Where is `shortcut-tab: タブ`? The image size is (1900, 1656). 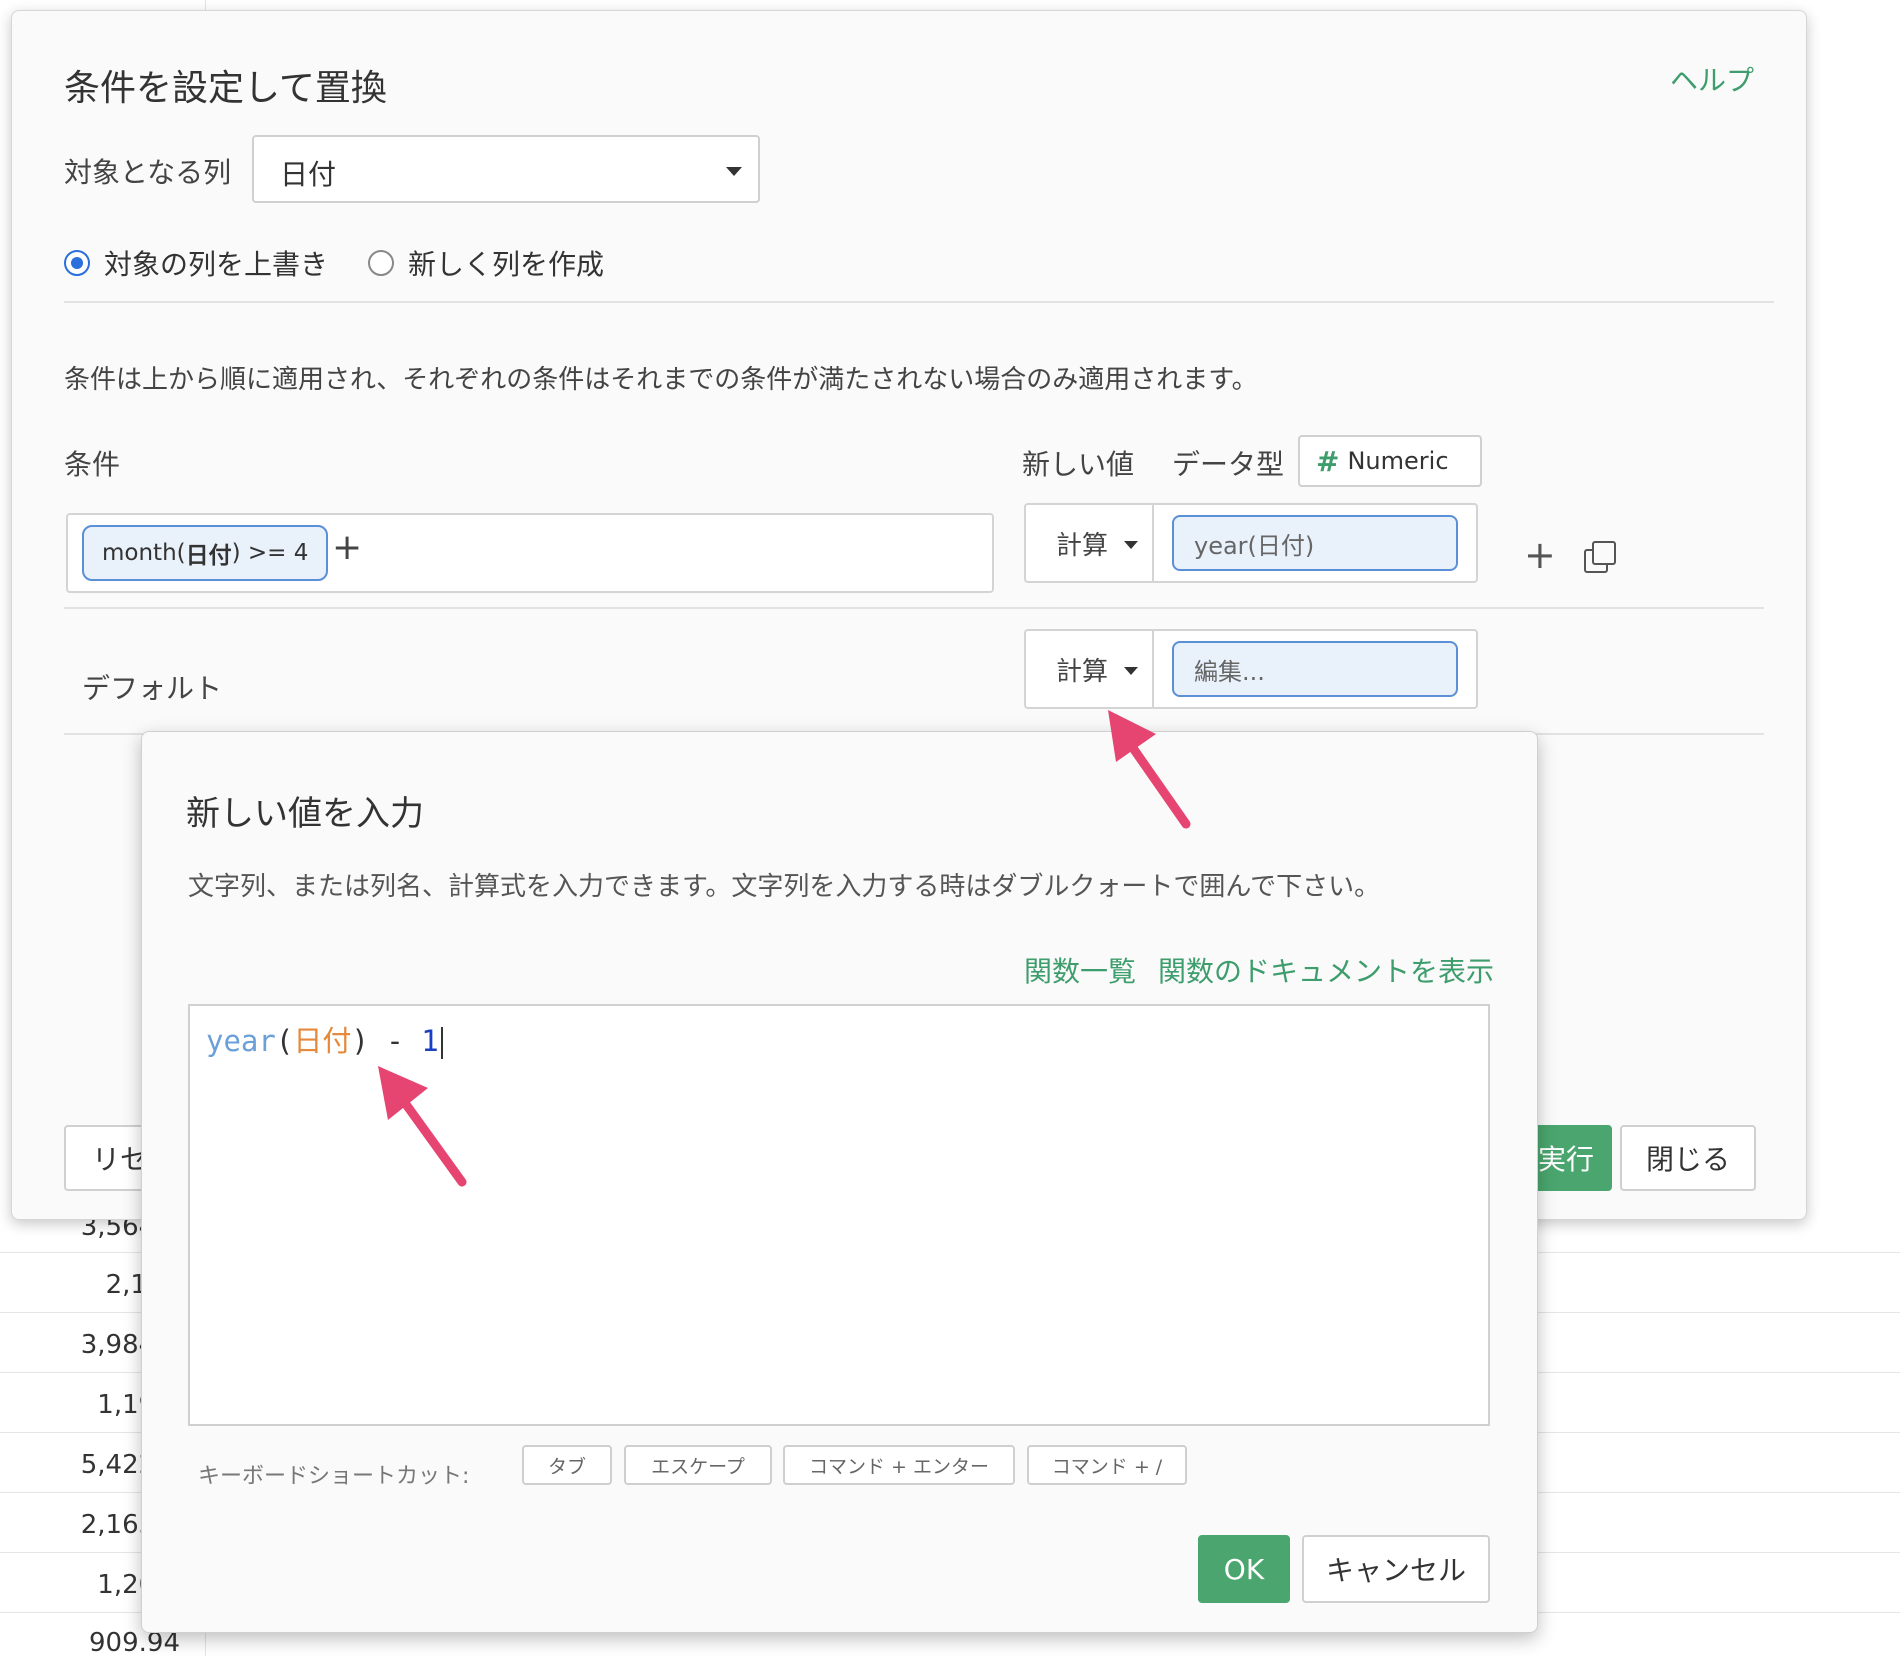
shortcut-tab: タブ is located at coordinates (567, 1465).